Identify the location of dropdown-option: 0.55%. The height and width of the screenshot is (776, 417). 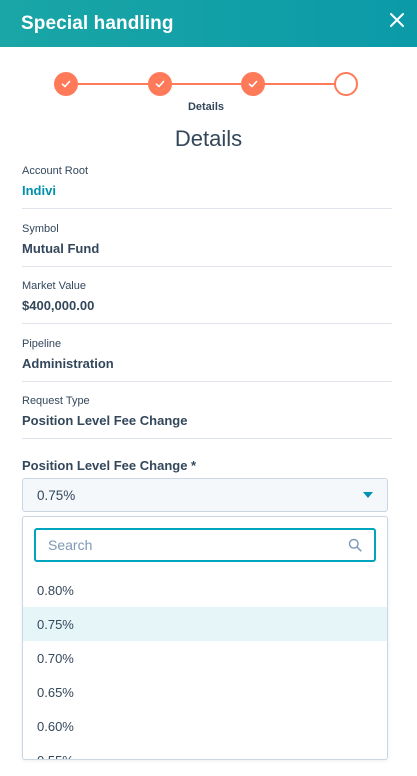
(205, 751).